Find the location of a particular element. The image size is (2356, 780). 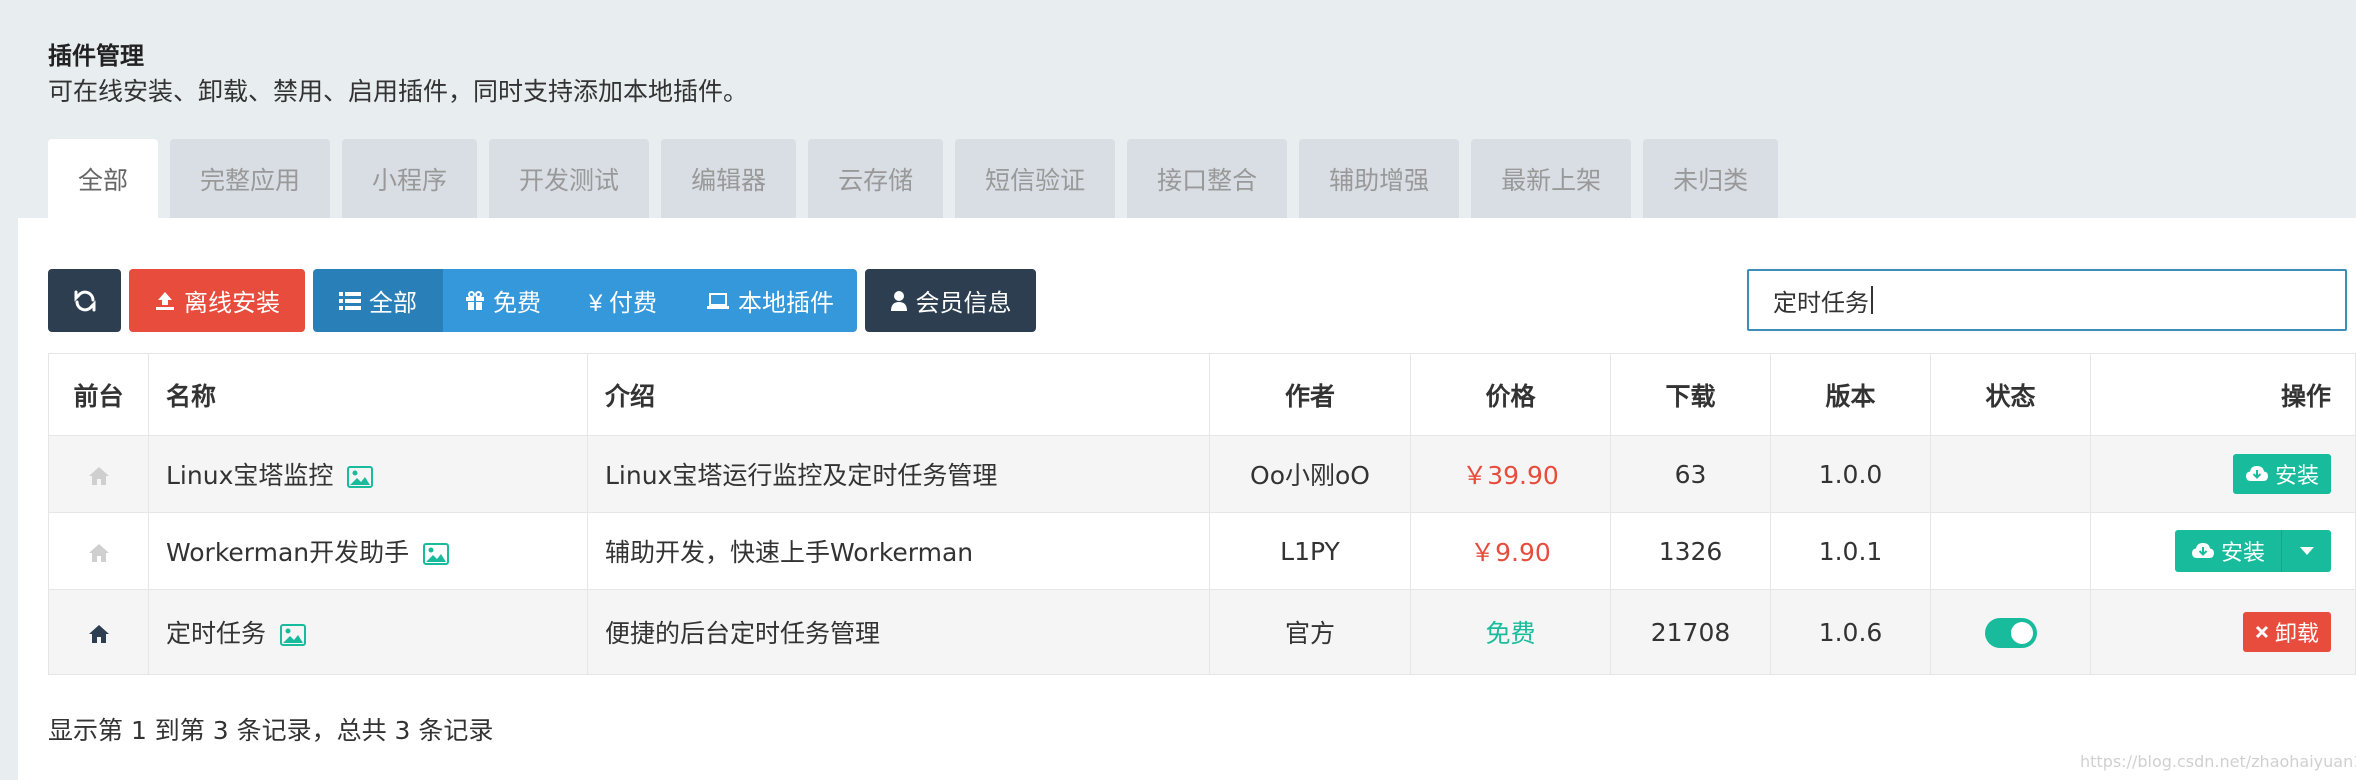

tab-sms: 短信验证 is located at coordinates (1035, 178).